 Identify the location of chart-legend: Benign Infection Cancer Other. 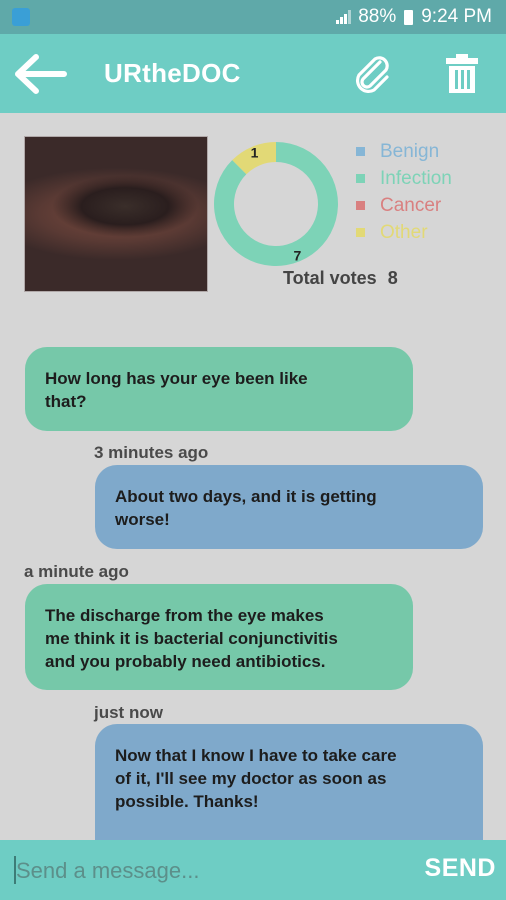
(404, 192).